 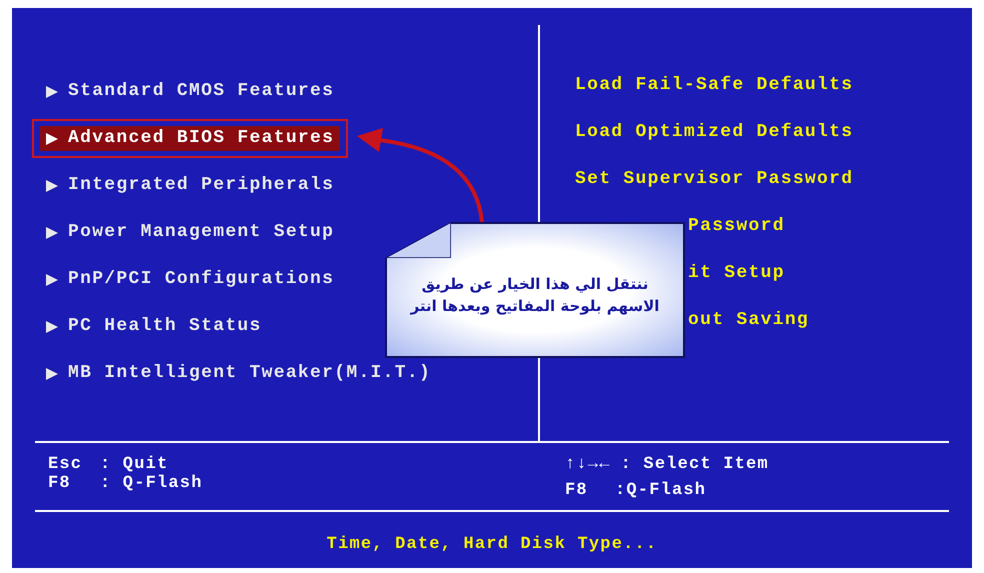 What do you see at coordinates (239, 373) in the screenshot?
I see `menu-item: MB Intelligent Tweaker(M.I.T.)` at bounding box center [239, 373].